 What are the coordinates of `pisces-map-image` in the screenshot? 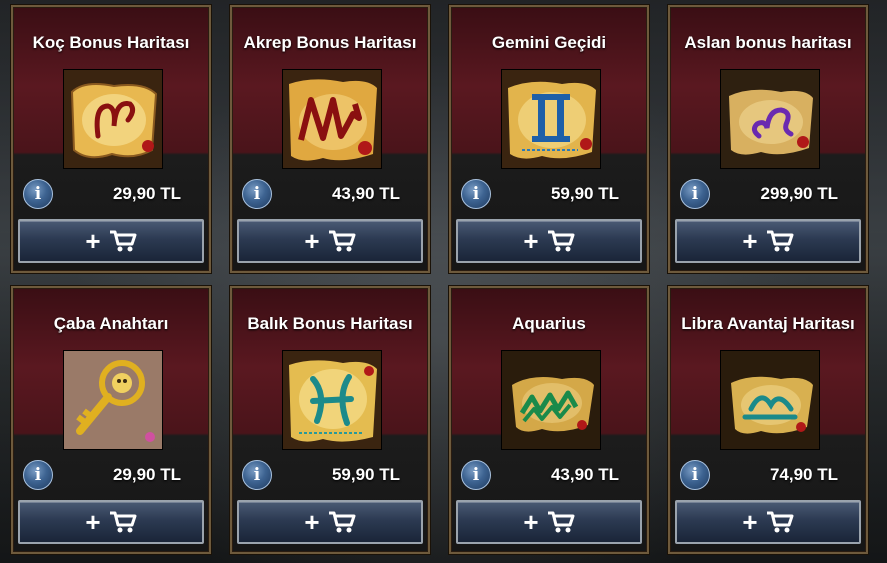 It's located at (332, 400).